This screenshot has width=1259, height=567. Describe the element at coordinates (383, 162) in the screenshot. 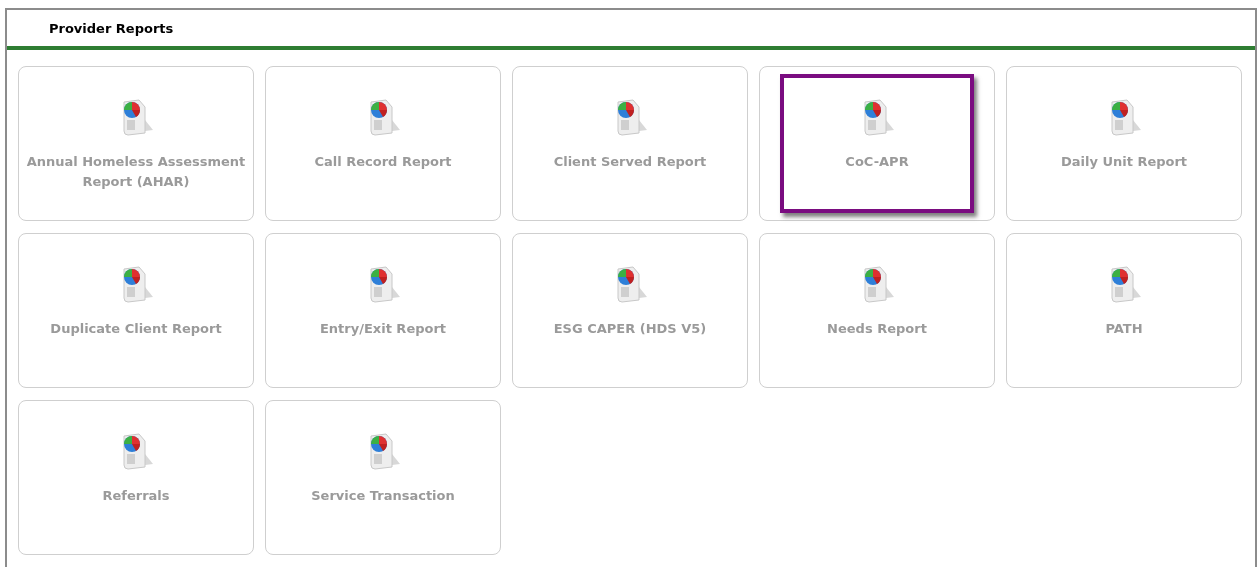

I see `report-label: Call Record Report` at that location.